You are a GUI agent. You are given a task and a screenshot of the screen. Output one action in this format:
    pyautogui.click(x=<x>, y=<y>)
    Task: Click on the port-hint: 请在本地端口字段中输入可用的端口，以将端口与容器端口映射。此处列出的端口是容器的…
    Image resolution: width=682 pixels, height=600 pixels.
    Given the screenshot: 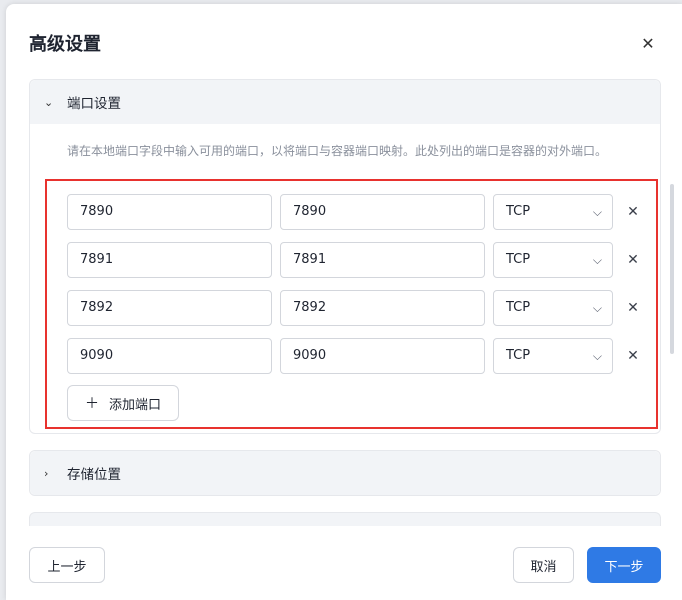 What is the action you would take?
    pyautogui.click(x=337, y=151)
    